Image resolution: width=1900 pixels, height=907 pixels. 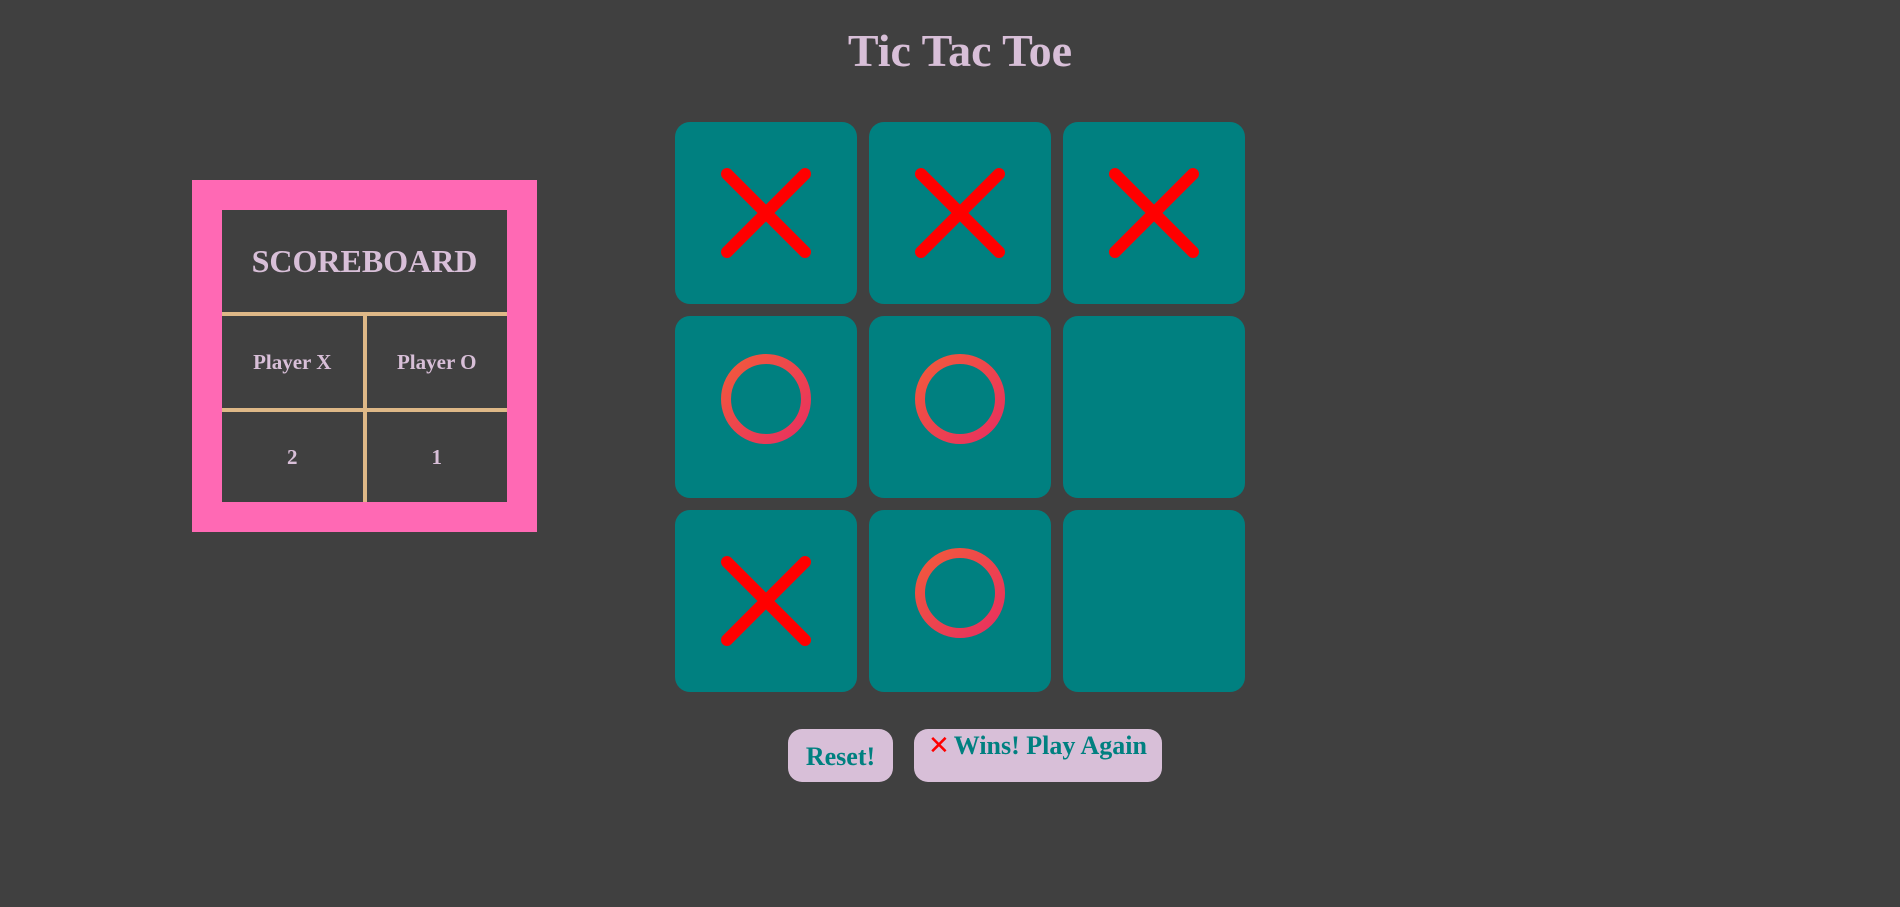 I want to click on play-again-label: Wins! Play Again, so click(x=1050, y=745).